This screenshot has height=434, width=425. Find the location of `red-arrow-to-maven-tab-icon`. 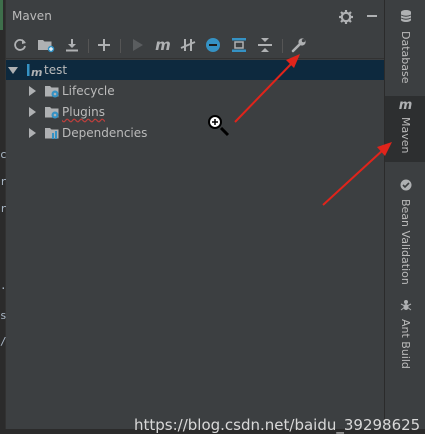

red-arrow-to-maven-tab-icon is located at coordinates (357, 174).